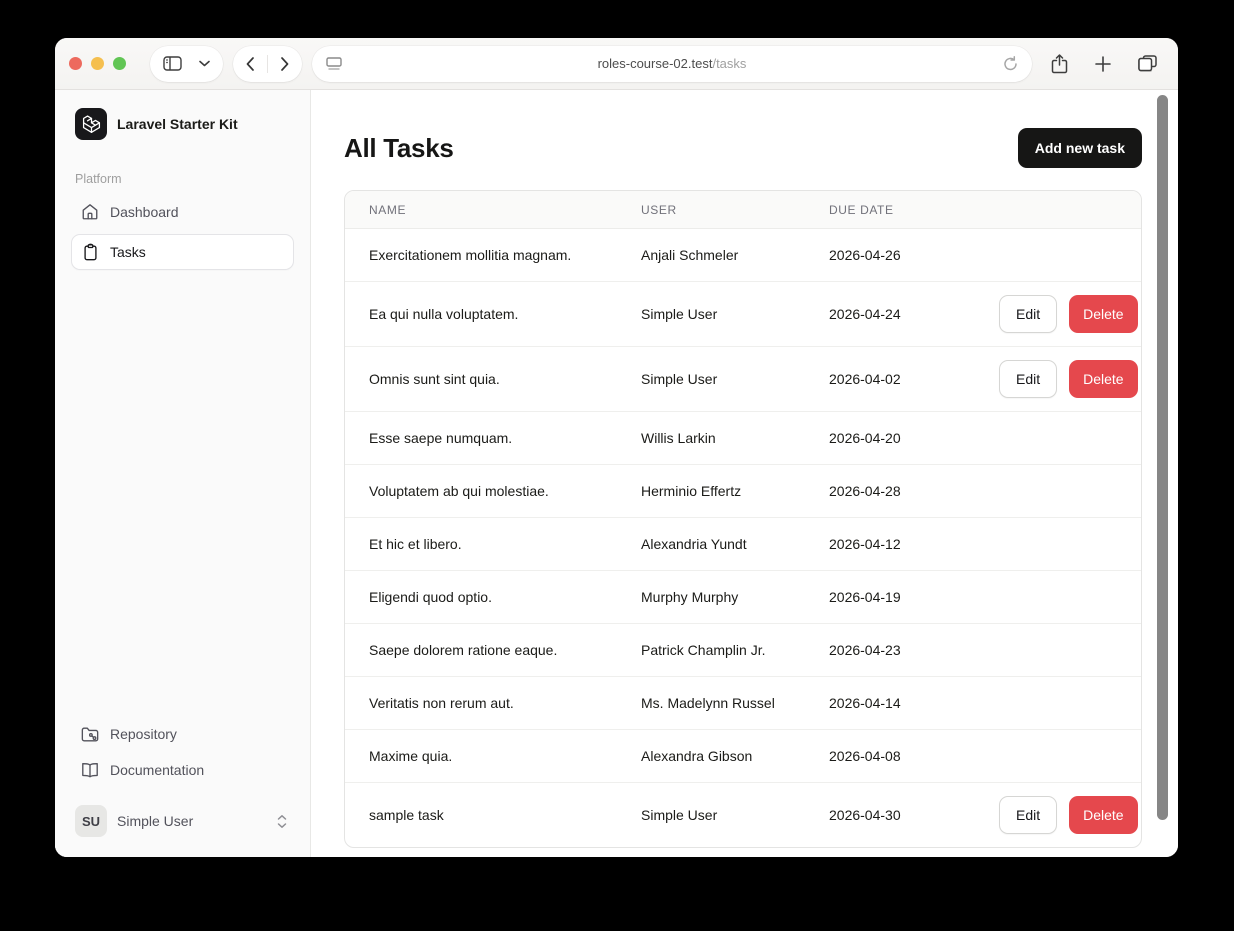 The width and height of the screenshot is (1234, 931). I want to click on sidebar-item-tasks: Tasks, so click(182, 252).